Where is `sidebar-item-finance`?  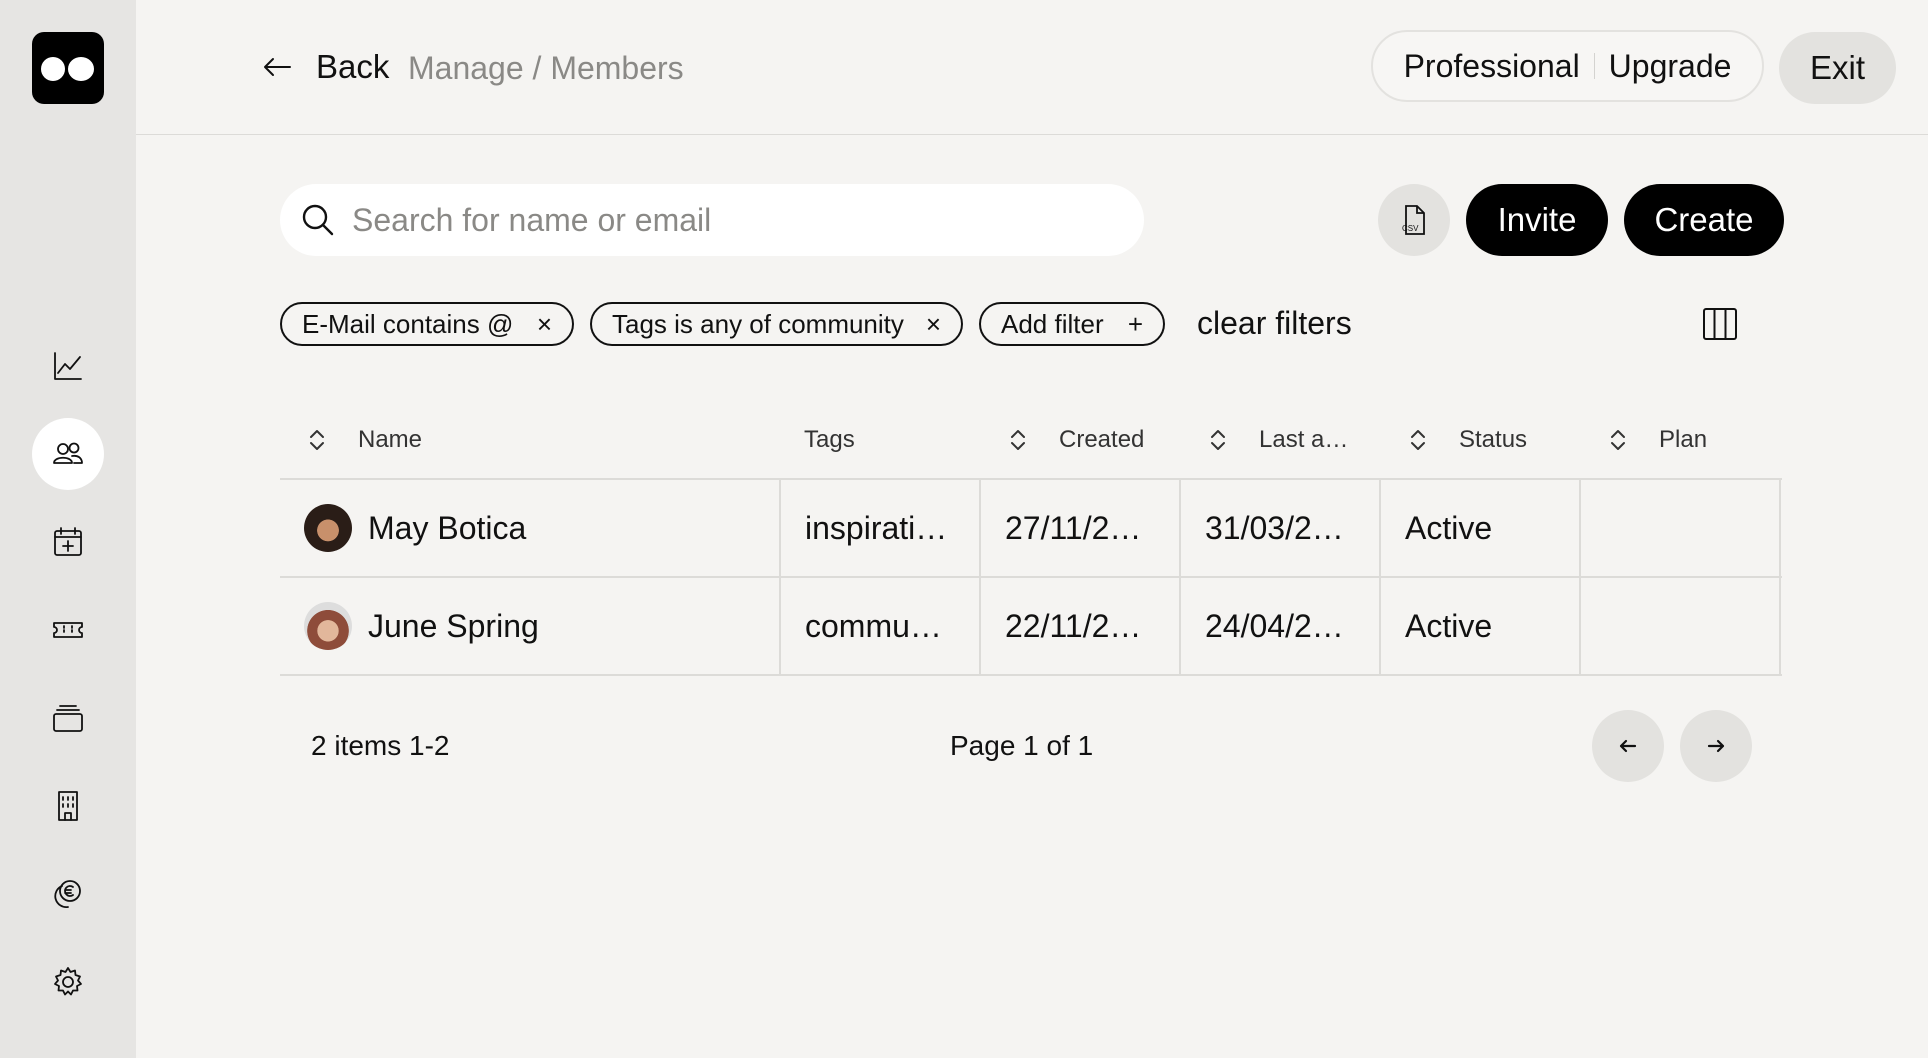 sidebar-item-finance is located at coordinates (68, 894).